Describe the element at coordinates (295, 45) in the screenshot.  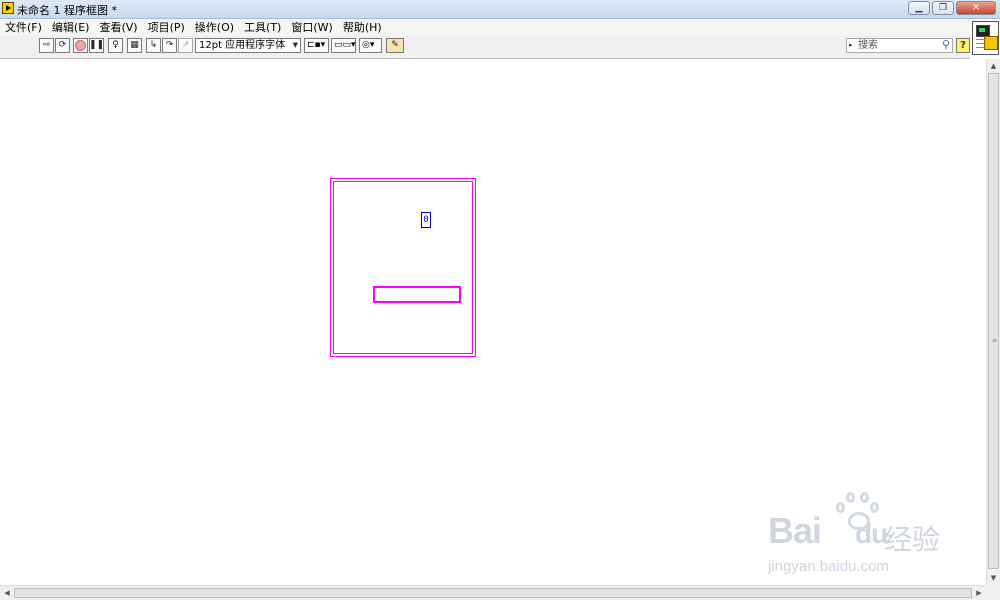
I see `chevron-down-icon: ▼` at that location.